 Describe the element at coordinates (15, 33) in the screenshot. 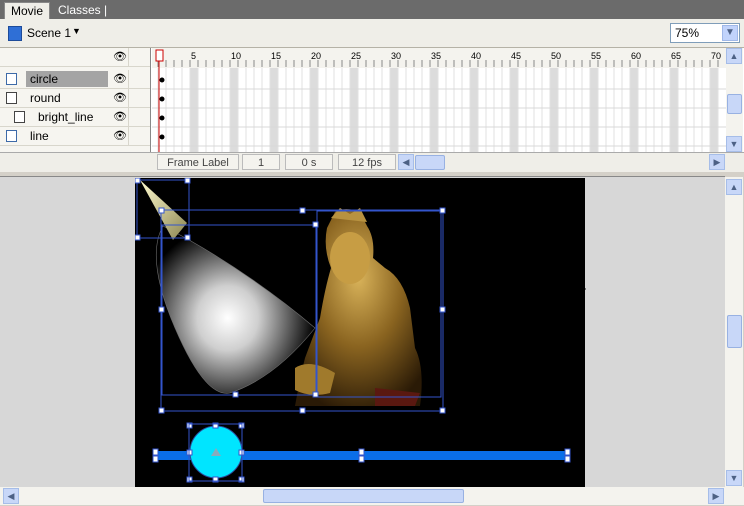

I see `scene-icon` at that location.